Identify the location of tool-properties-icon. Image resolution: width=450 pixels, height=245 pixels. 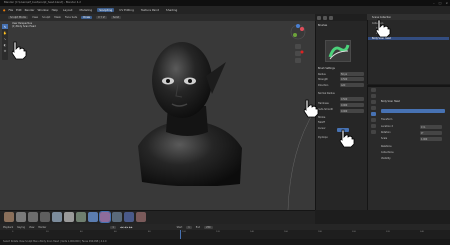
(373, 90).